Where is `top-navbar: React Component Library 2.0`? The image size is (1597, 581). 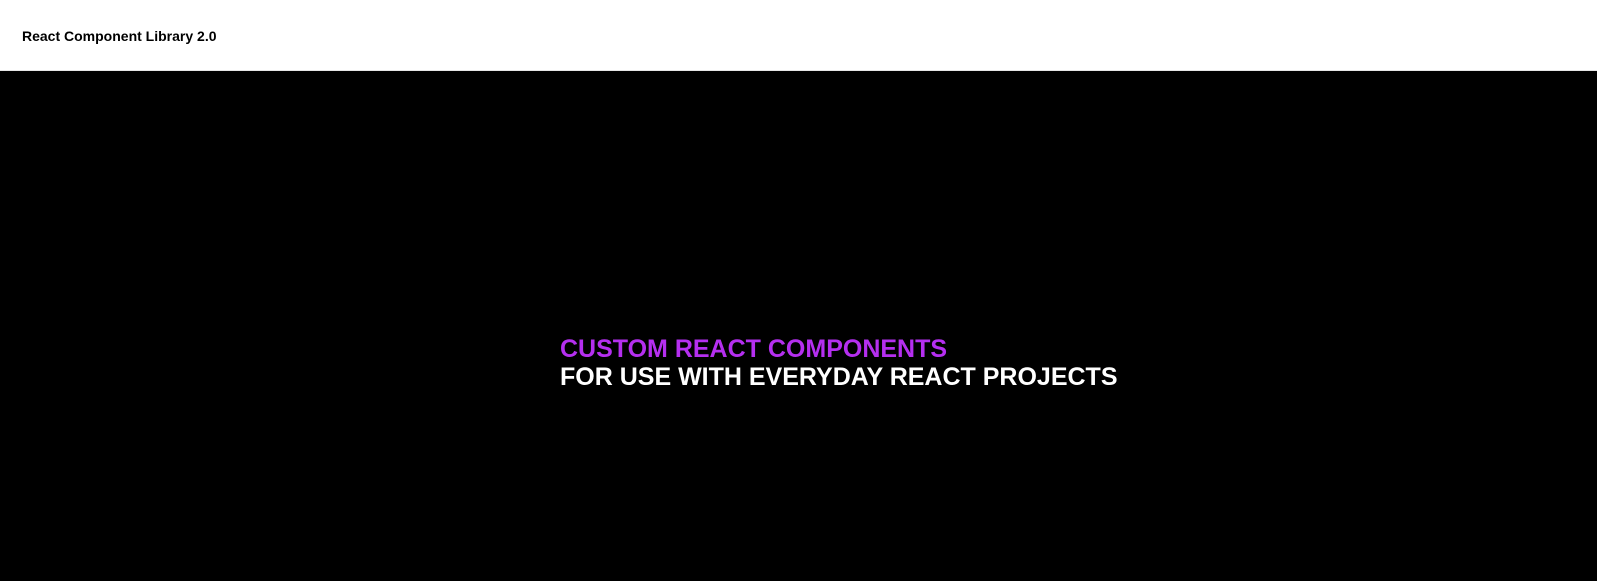 top-navbar: React Component Library 2.0 is located at coordinates (798, 35).